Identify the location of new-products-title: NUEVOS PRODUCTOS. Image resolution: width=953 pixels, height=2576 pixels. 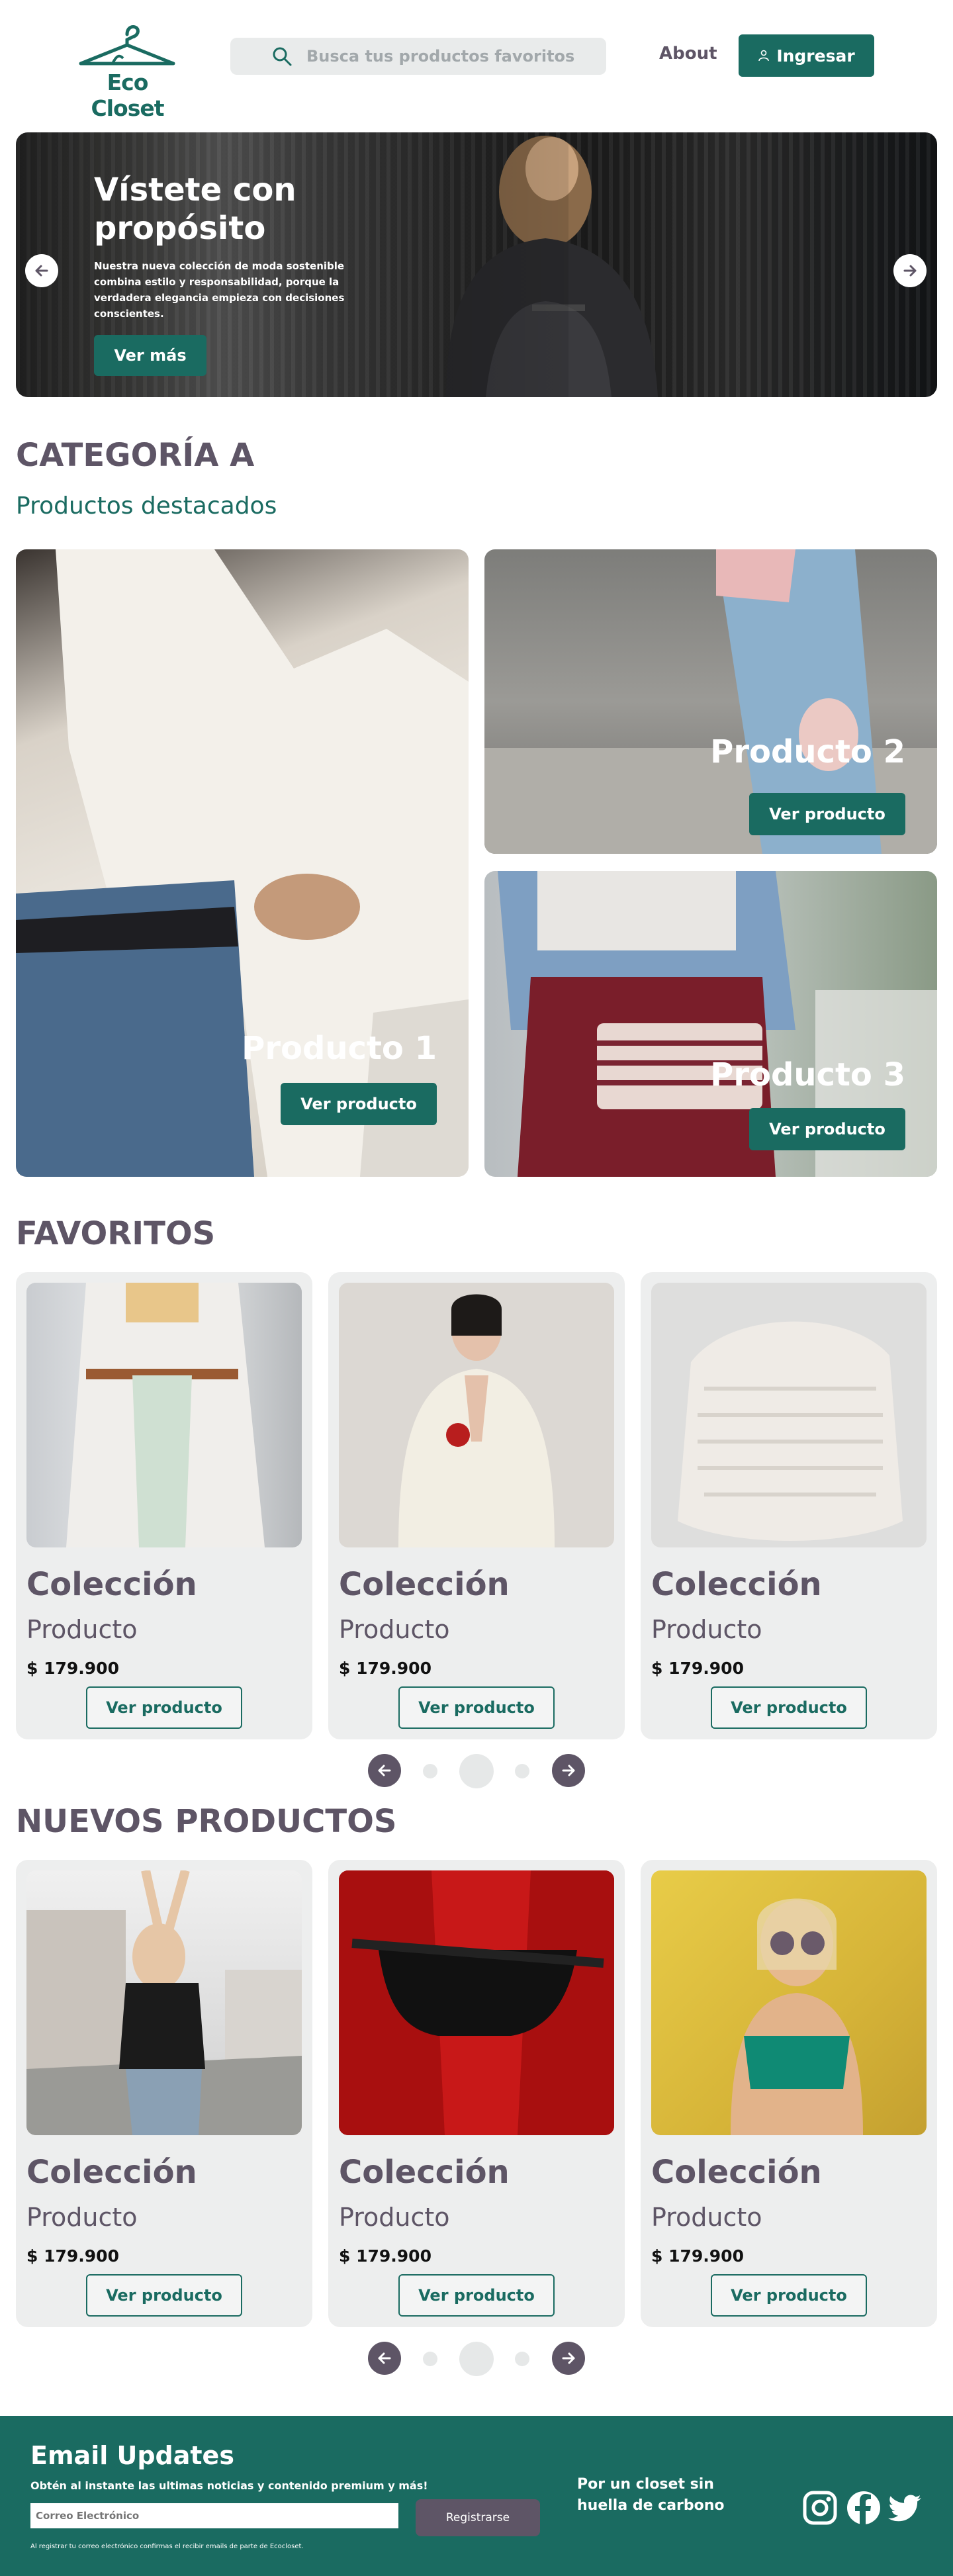
(206, 1822).